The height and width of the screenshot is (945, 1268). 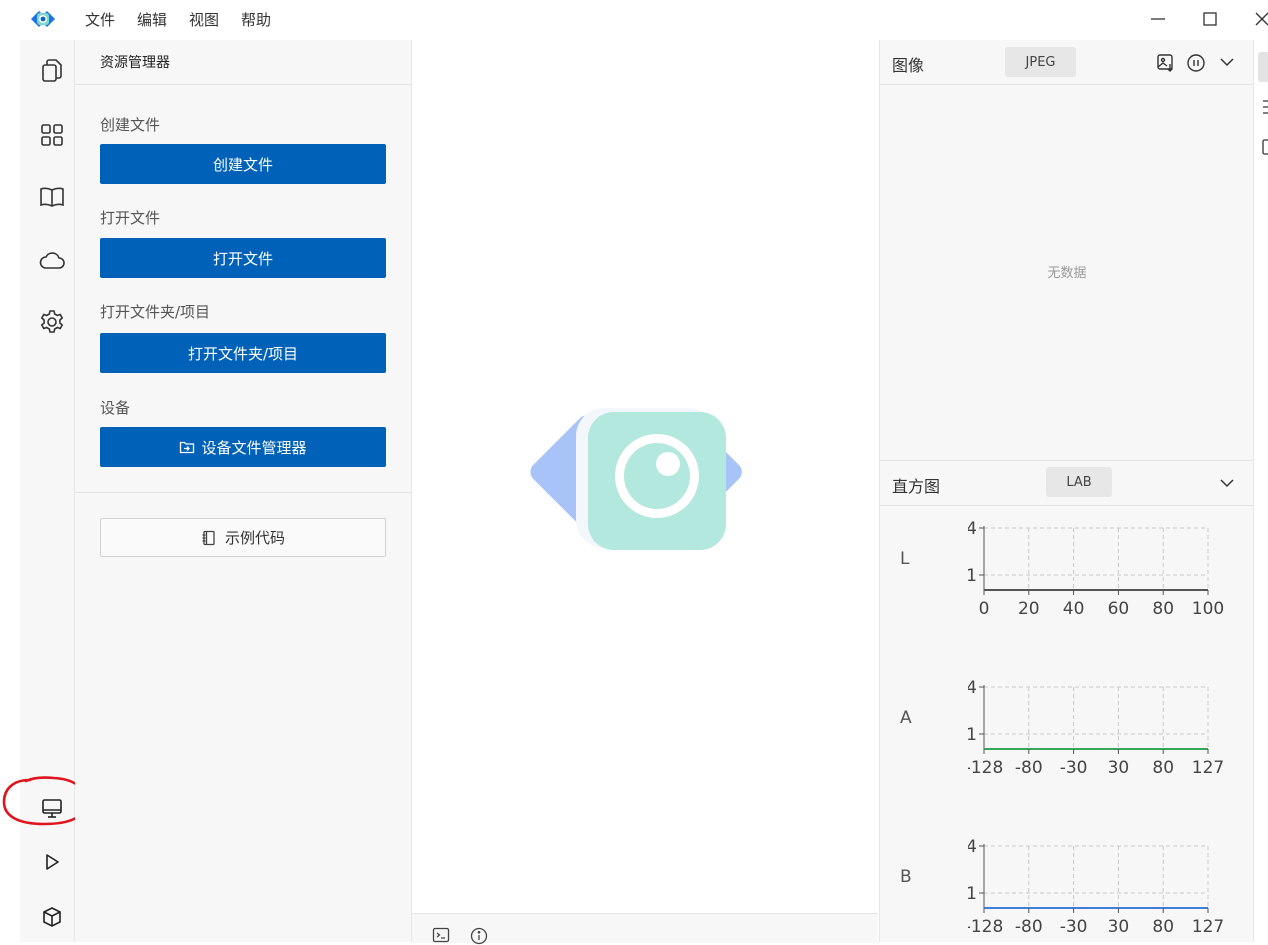 What do you see at coordinates (1096, 728) in the screenshot?
I see `histogram-chart-a: 4 1 -128 -80 -30 30 80 127` at bounding box center [1096, 728].